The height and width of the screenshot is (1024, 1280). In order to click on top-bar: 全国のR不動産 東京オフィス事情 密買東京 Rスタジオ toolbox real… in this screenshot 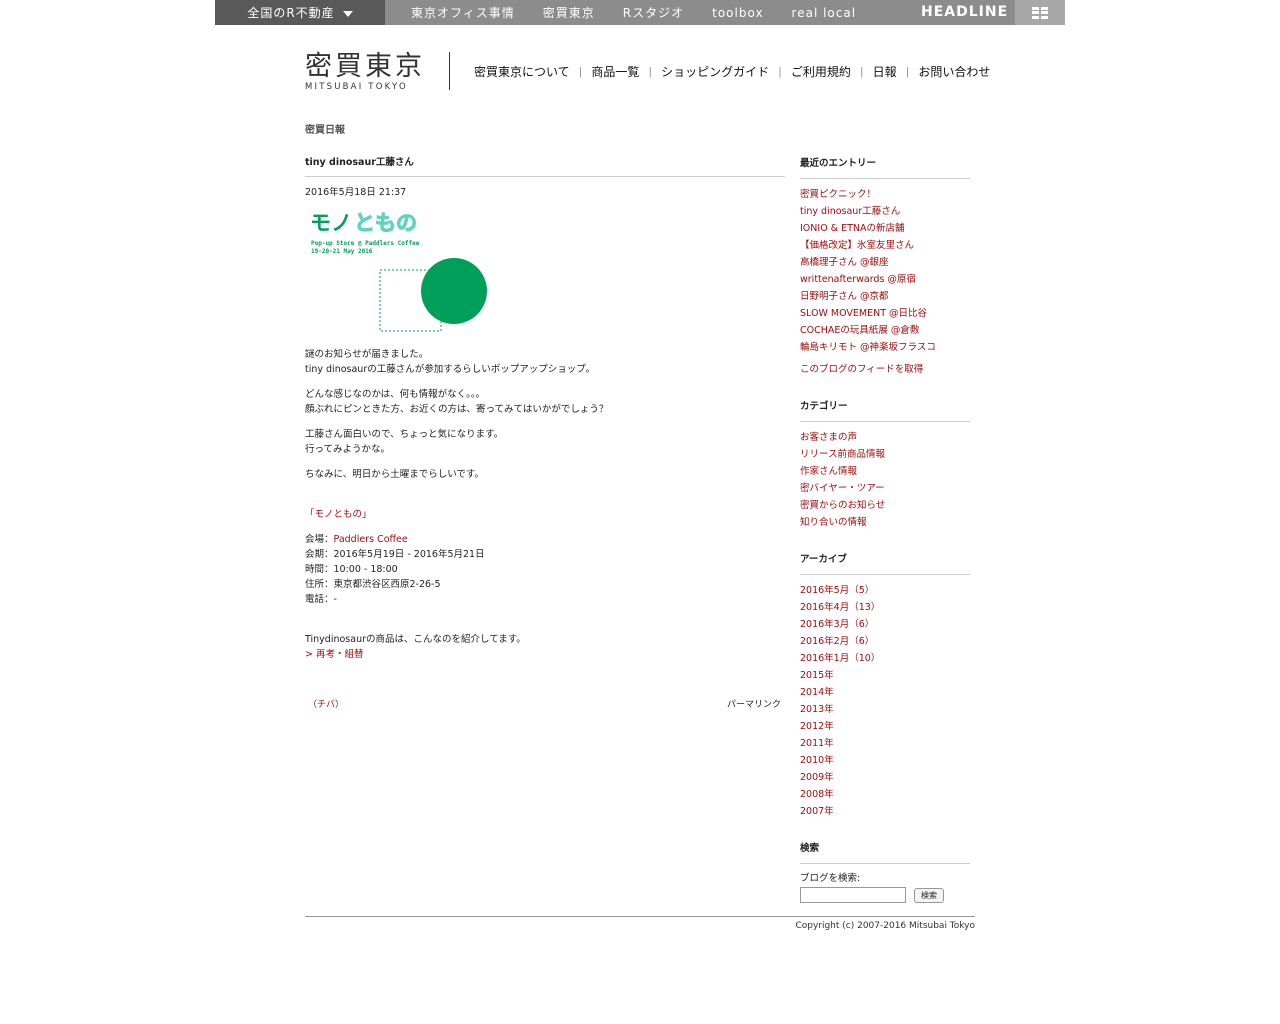, I will do `click(640, 12)`.